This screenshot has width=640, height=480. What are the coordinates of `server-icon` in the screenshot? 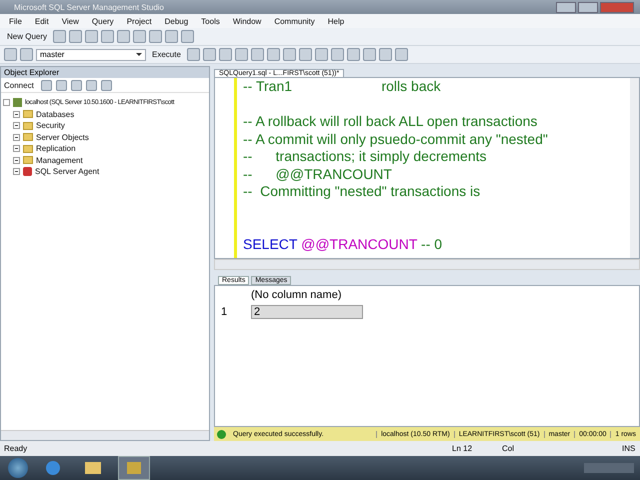 It's located at (17, 103).